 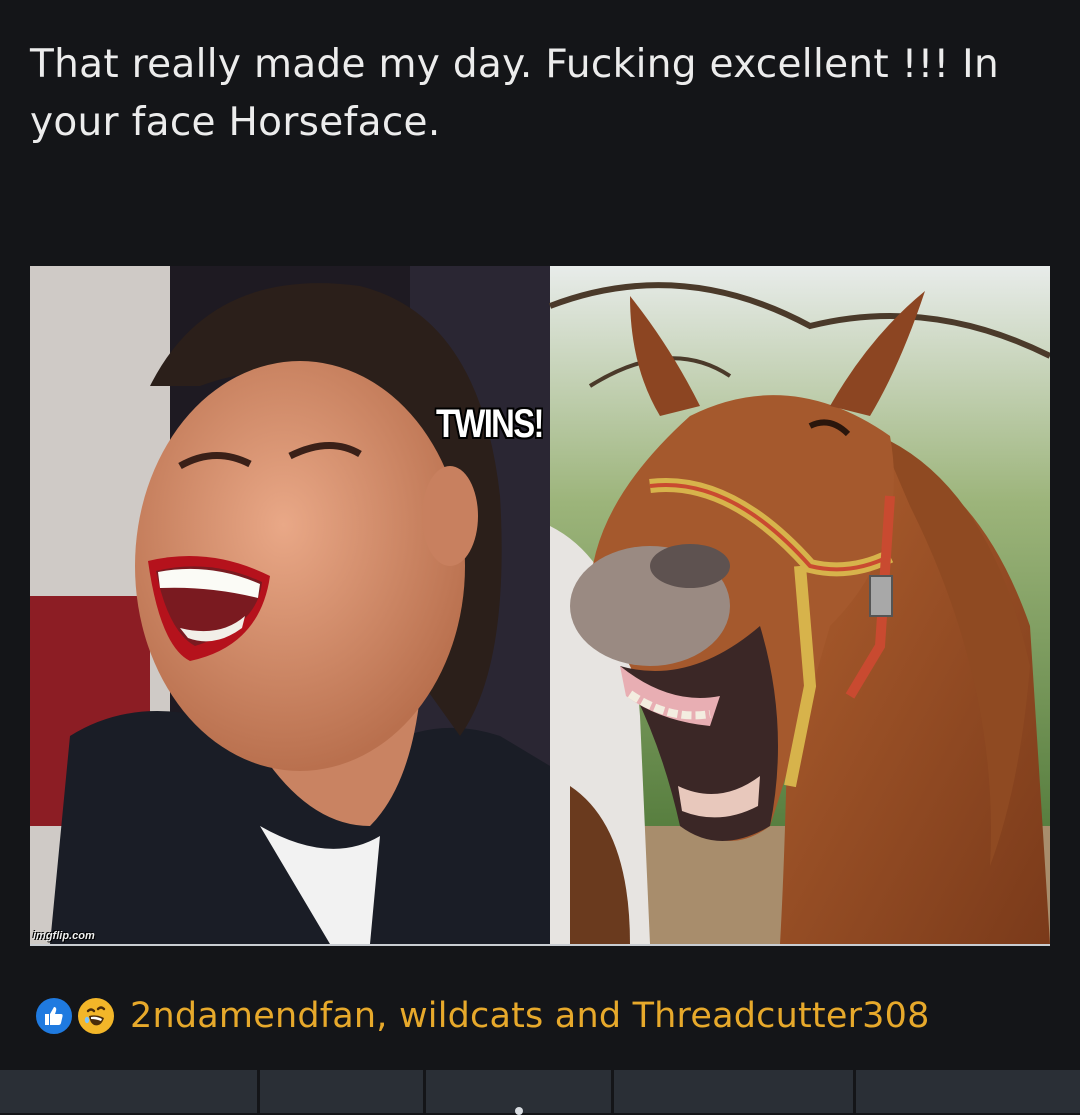 I want to click on meme-caption: TWINS!, so click(x=490, y=424).